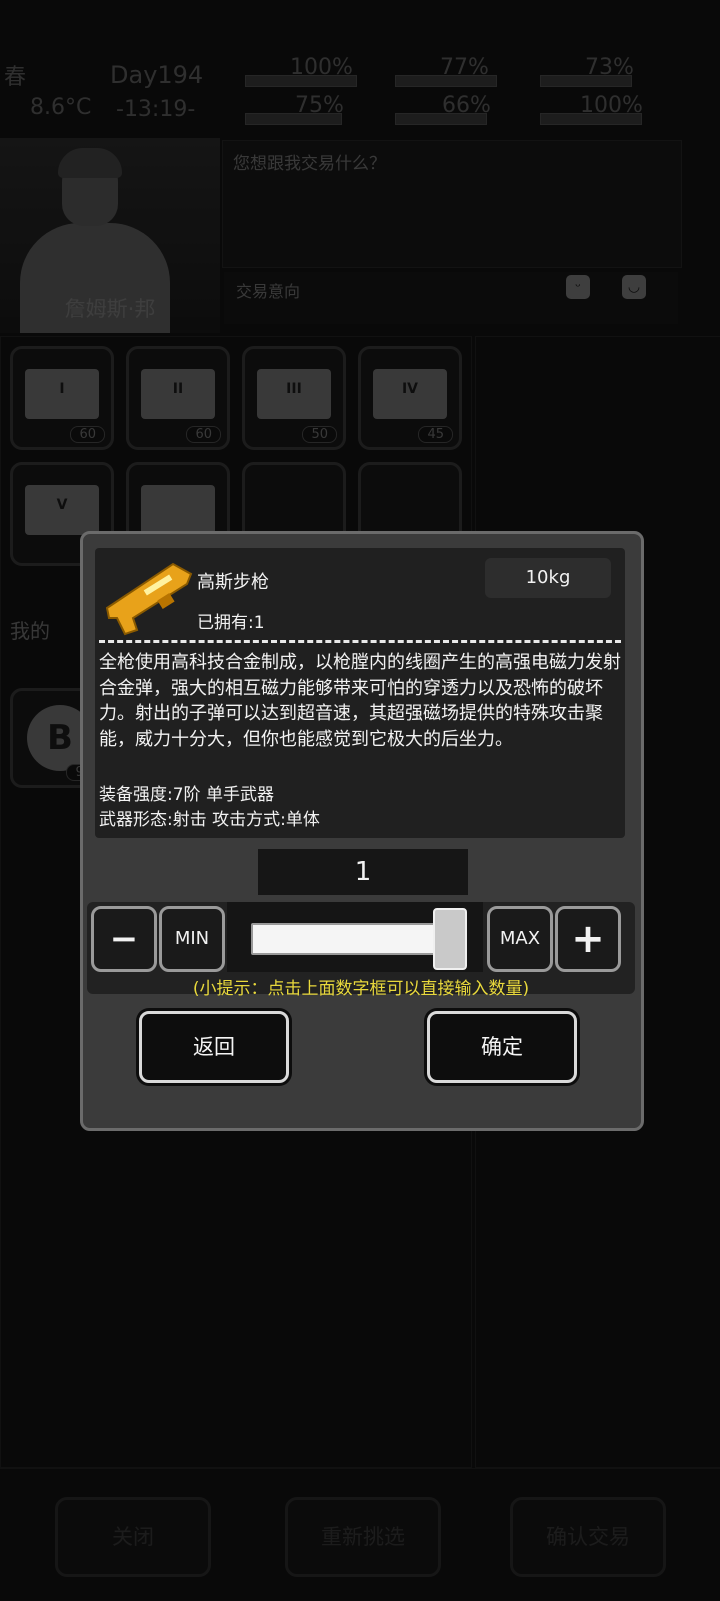 This screenshot has height=1601, width=720. Describe the element at coordinates (344, 939) in the screenshot. I see `slider-fill` at that location.